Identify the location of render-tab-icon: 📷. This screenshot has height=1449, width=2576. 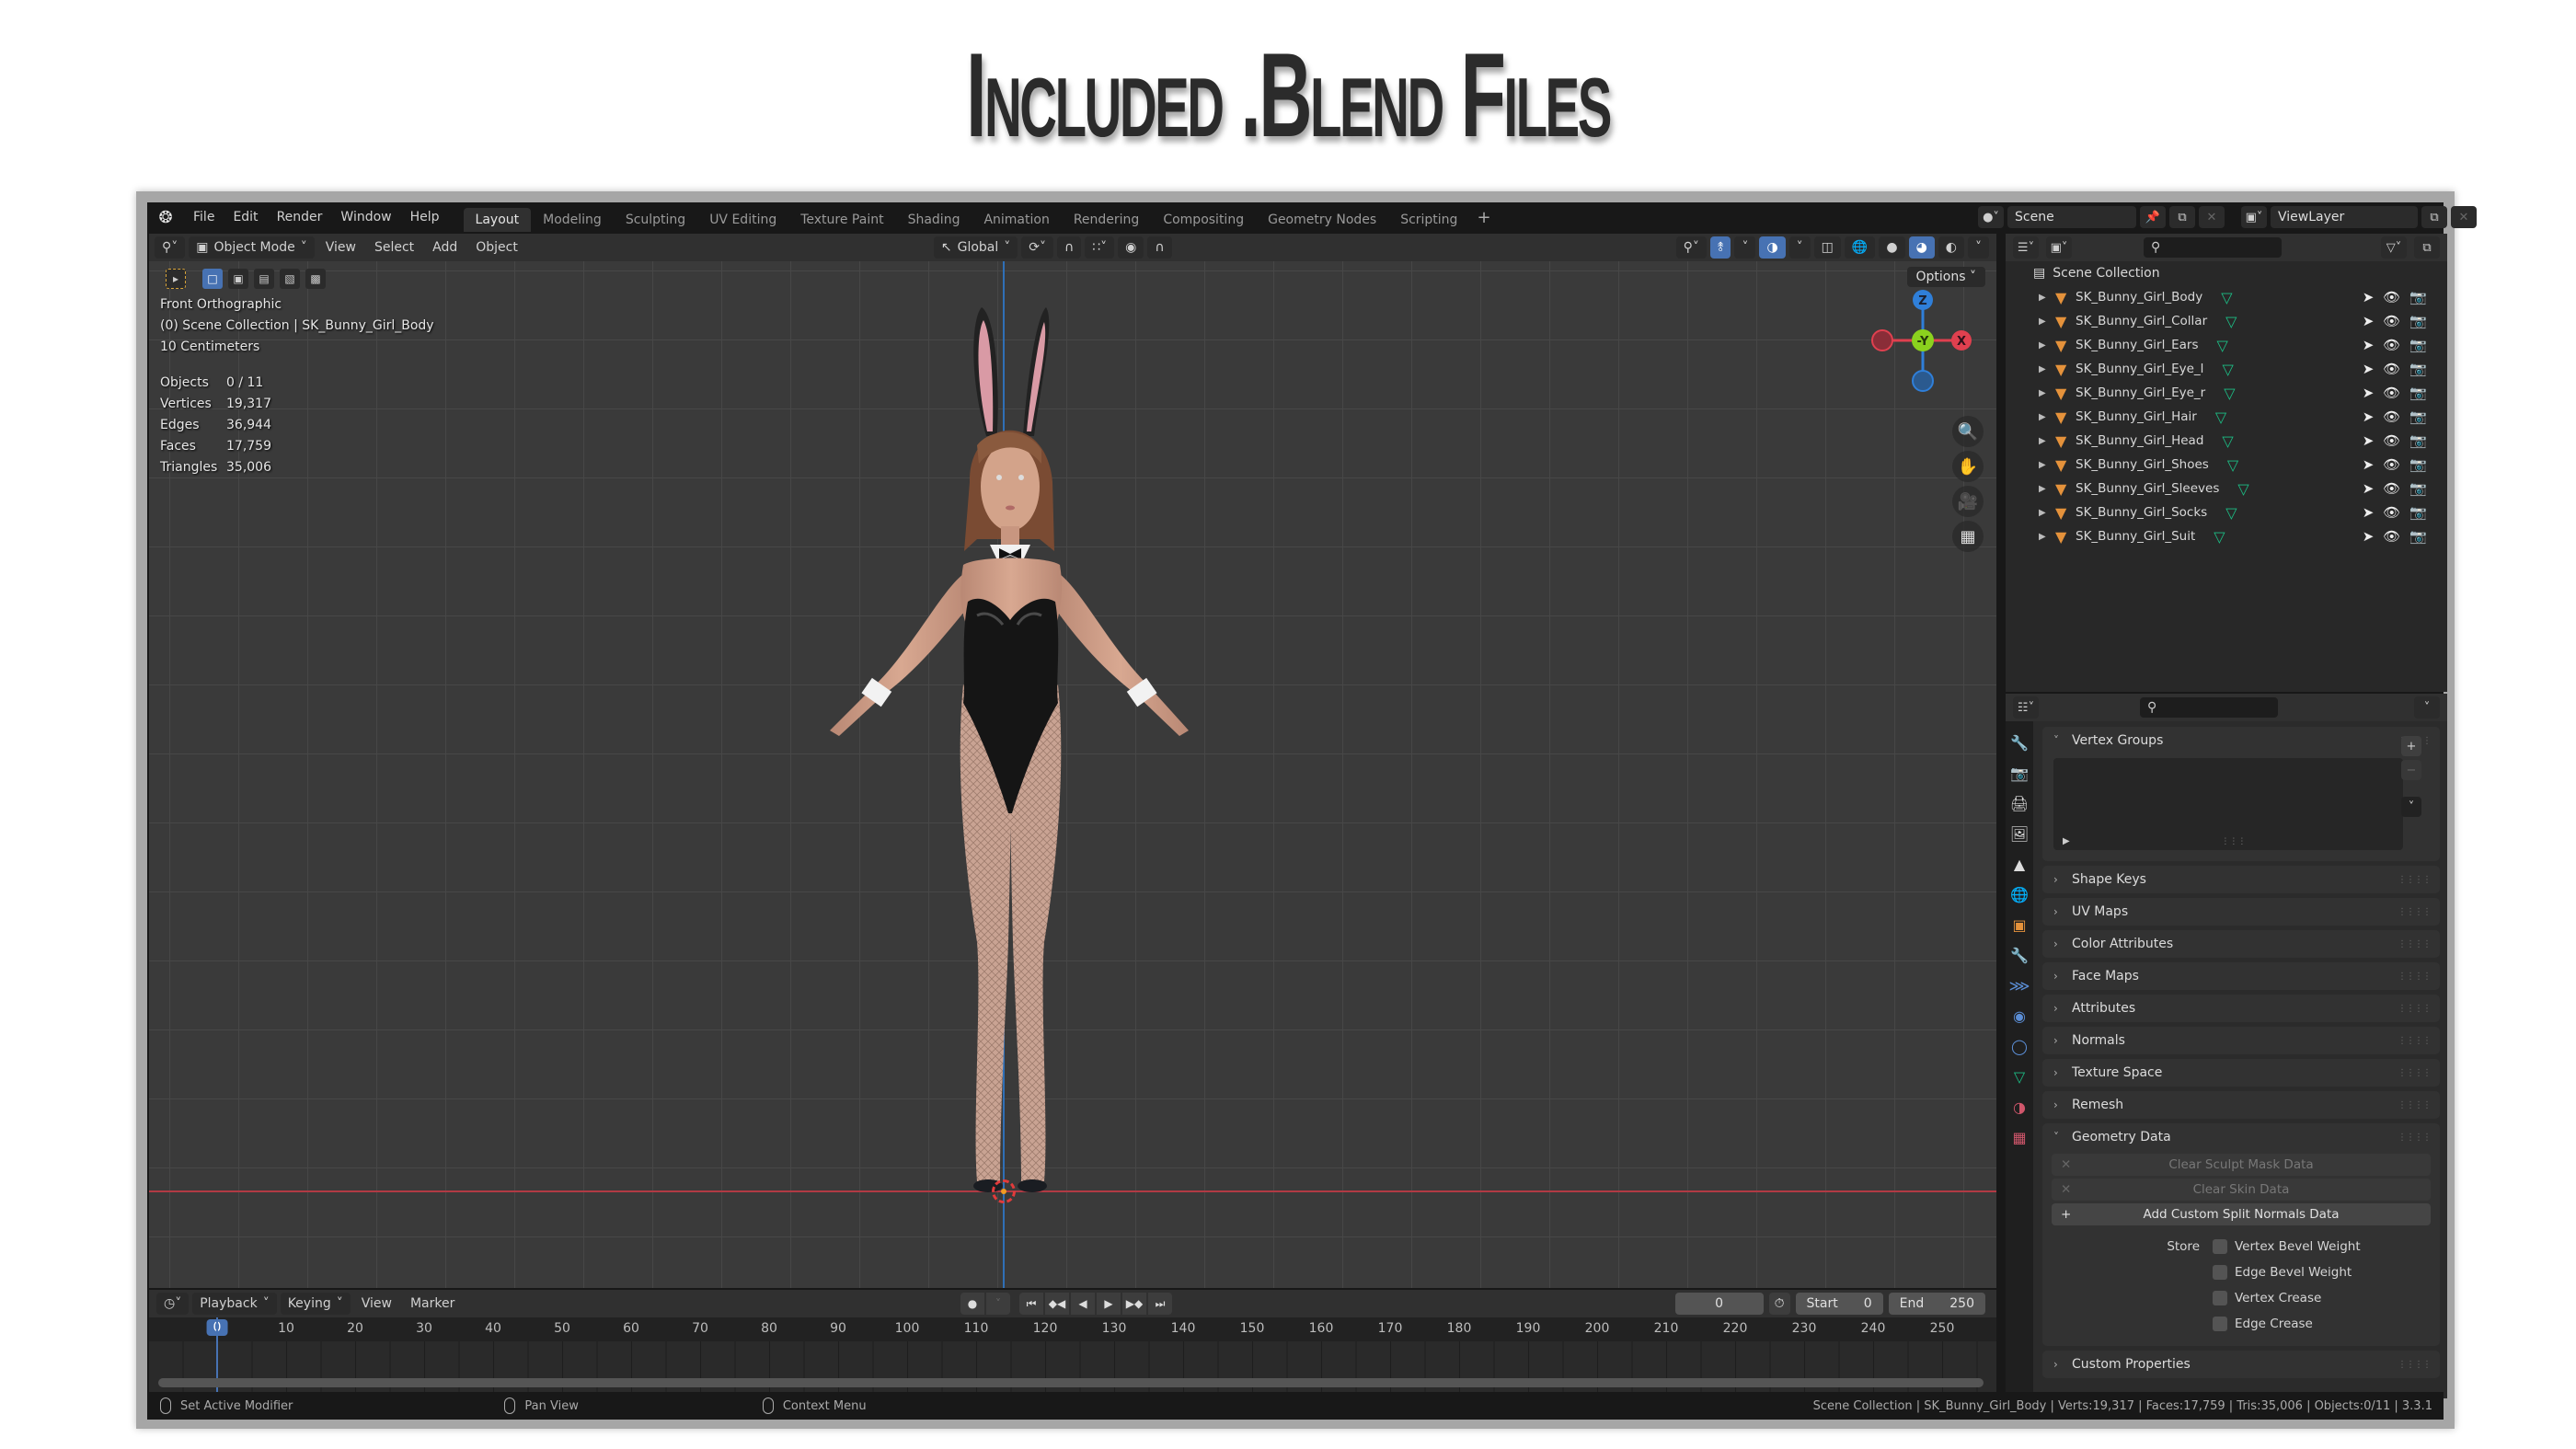
(2020, 773).